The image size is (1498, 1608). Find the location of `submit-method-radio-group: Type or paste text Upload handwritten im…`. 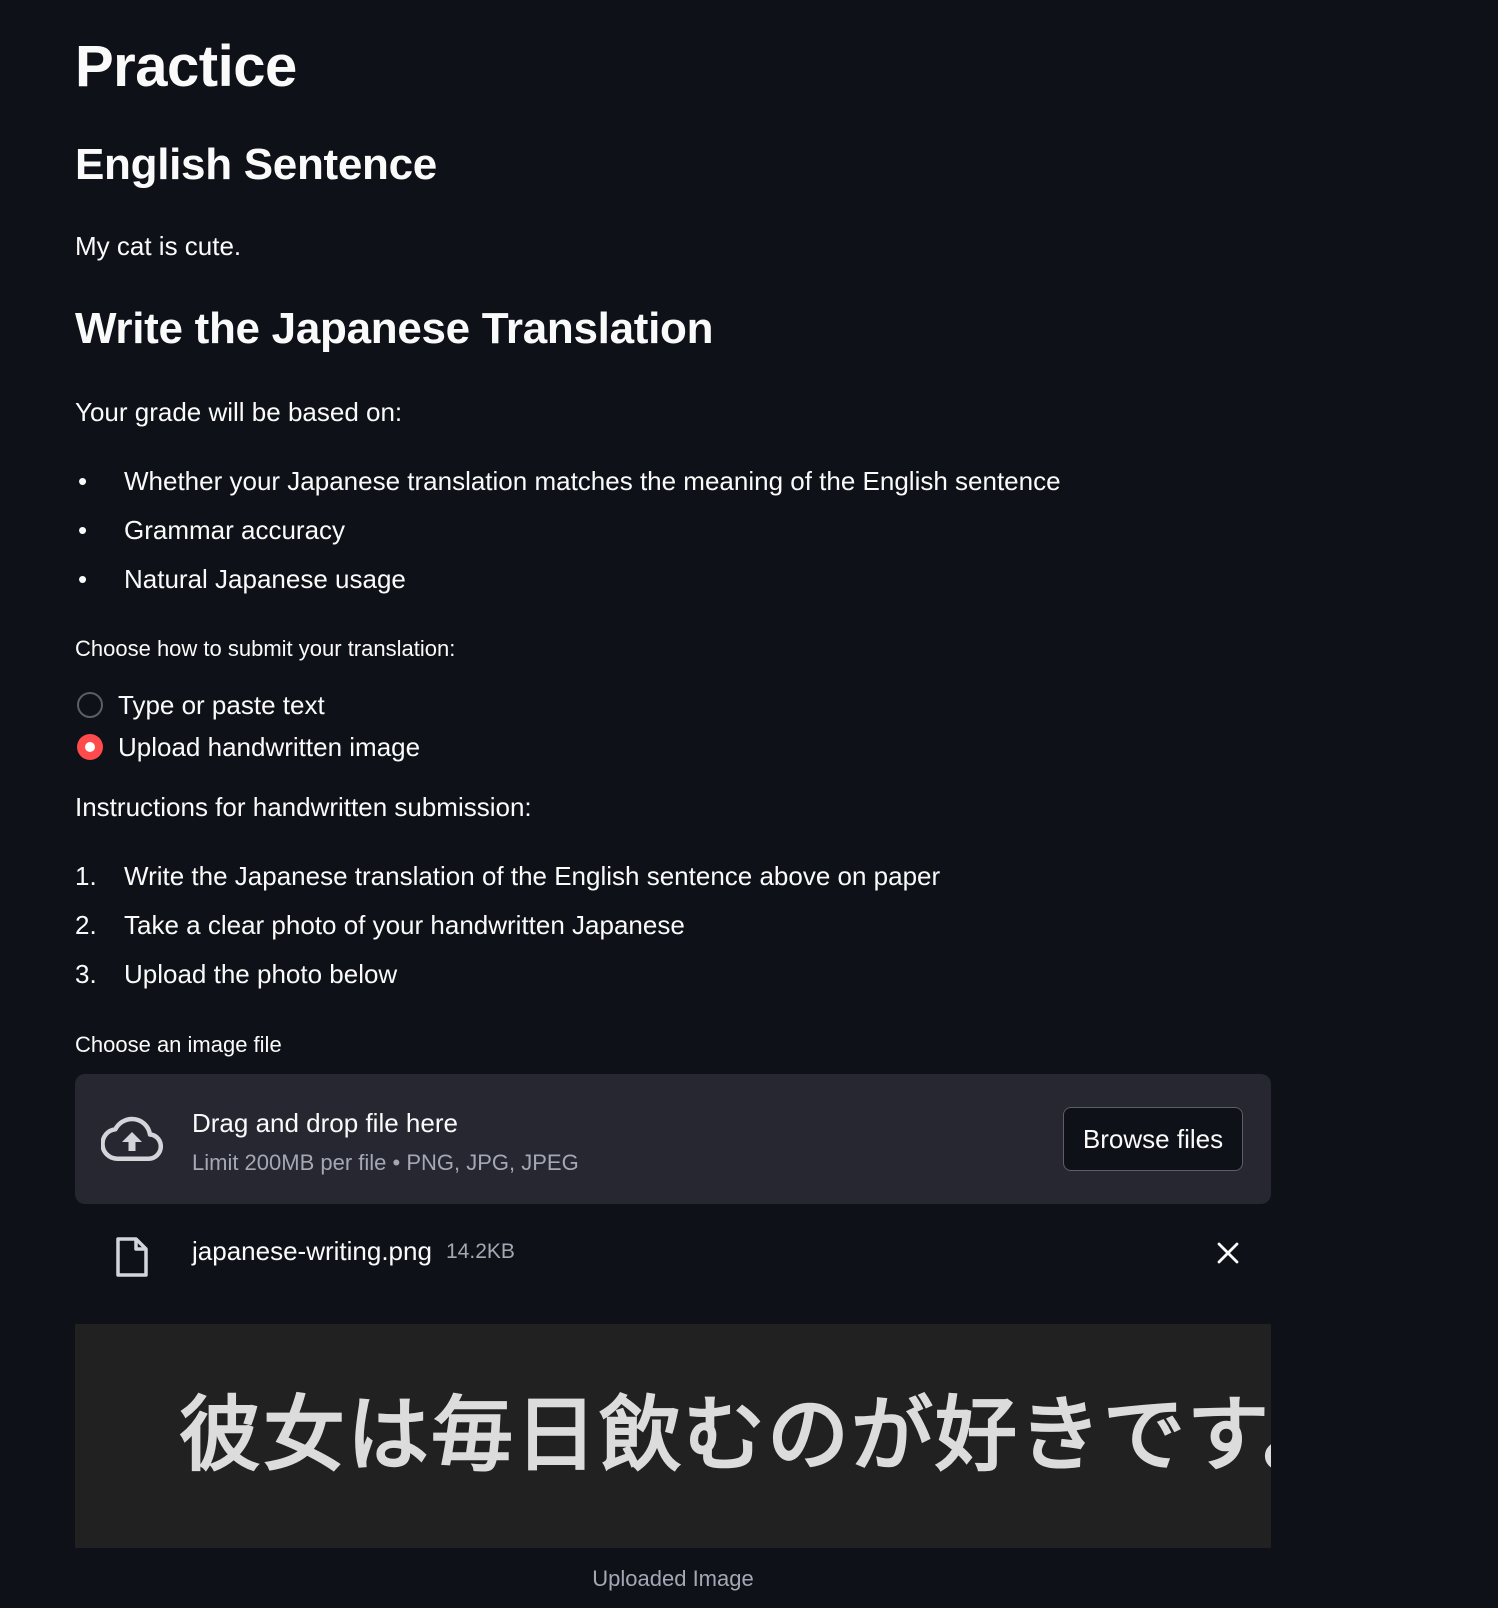

submit-method-radio-group: Type or paste text Upload handwritten im… is located at coordinates (248, 726).